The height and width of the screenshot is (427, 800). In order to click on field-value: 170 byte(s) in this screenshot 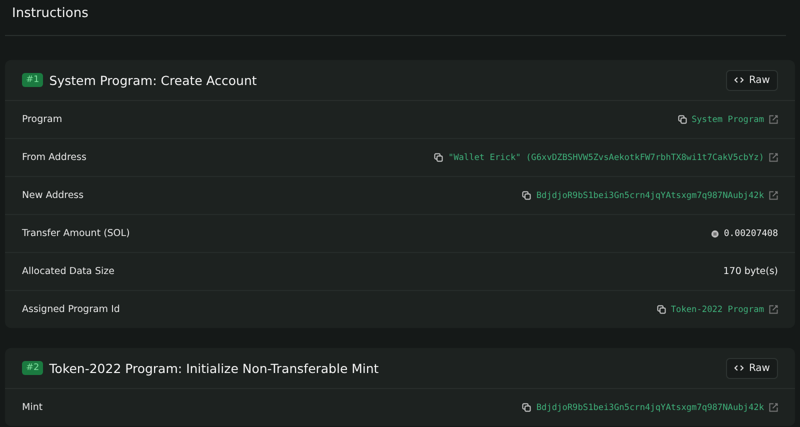, I will do `click(750, 271)`.